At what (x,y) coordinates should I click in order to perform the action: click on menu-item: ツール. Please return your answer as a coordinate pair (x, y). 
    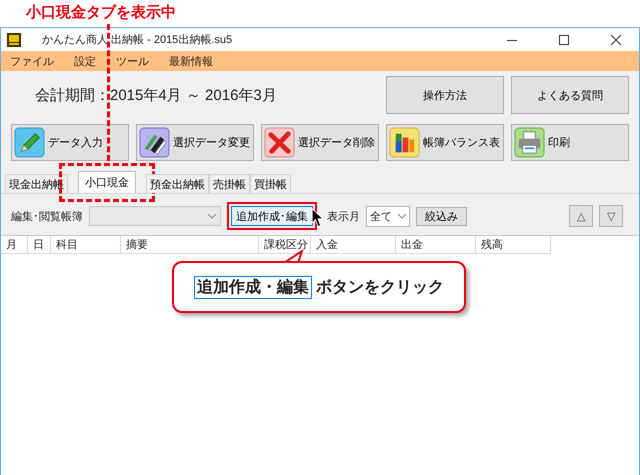
    Looking at the image, I should click on (132, 61).